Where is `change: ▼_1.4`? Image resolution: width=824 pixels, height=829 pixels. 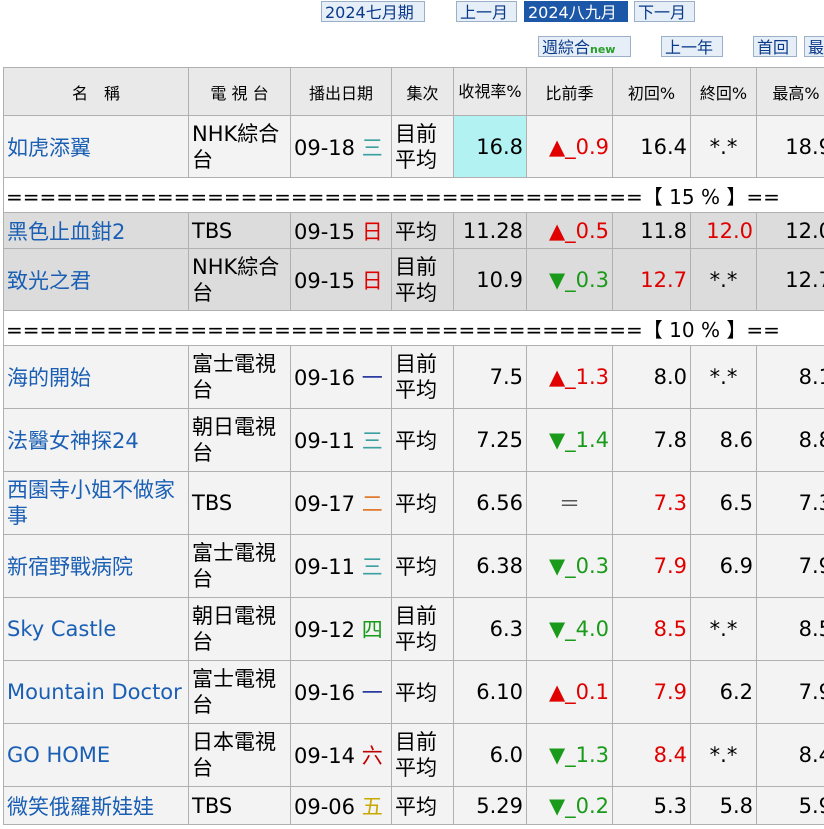
change: ▼_1.4 is located at coordinates (569, 440).